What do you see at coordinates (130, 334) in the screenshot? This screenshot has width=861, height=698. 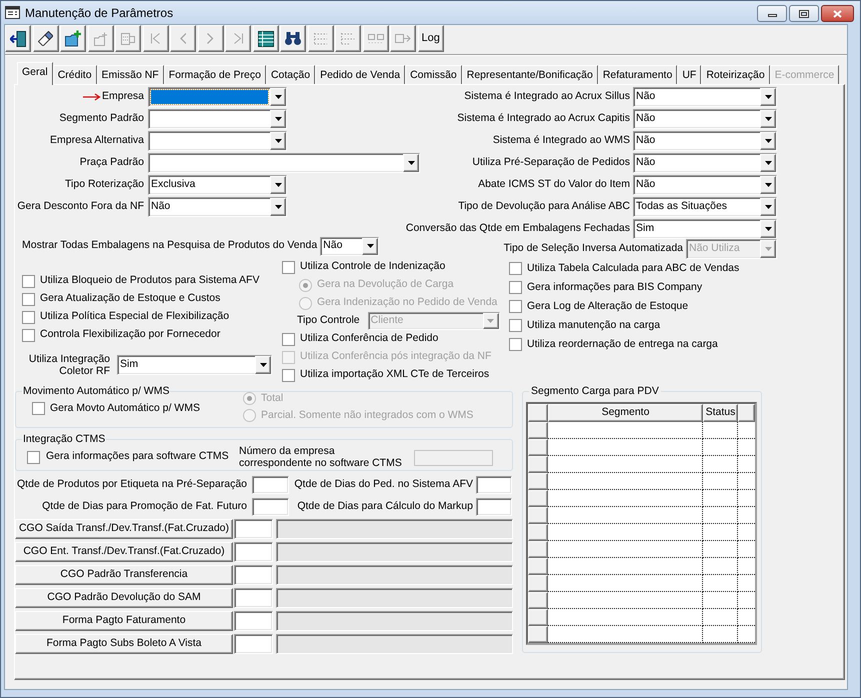 I see `checkbox-label: Controla Flexibilização por Fornecedor` at bounding box center [130, 334].